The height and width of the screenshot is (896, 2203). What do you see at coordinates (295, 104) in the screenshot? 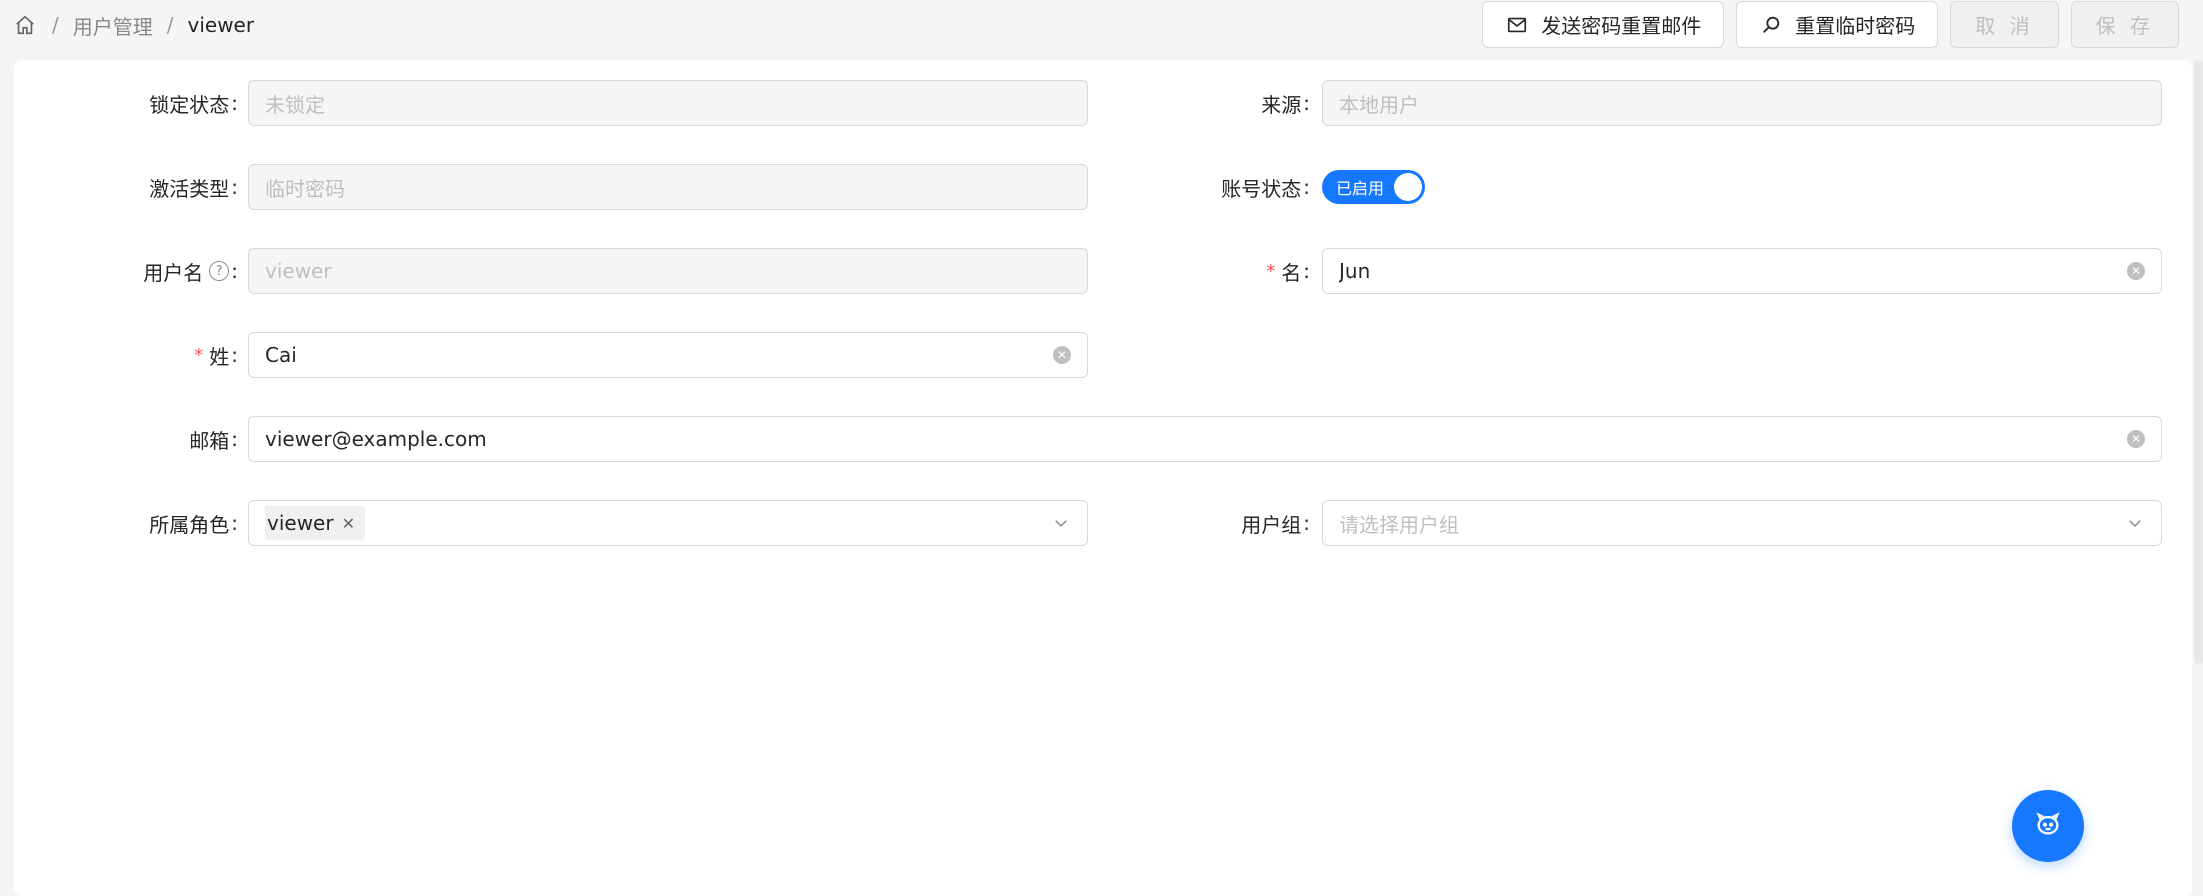
I see `lock-status-value: 未锁定` at bounding box center [295, 104].